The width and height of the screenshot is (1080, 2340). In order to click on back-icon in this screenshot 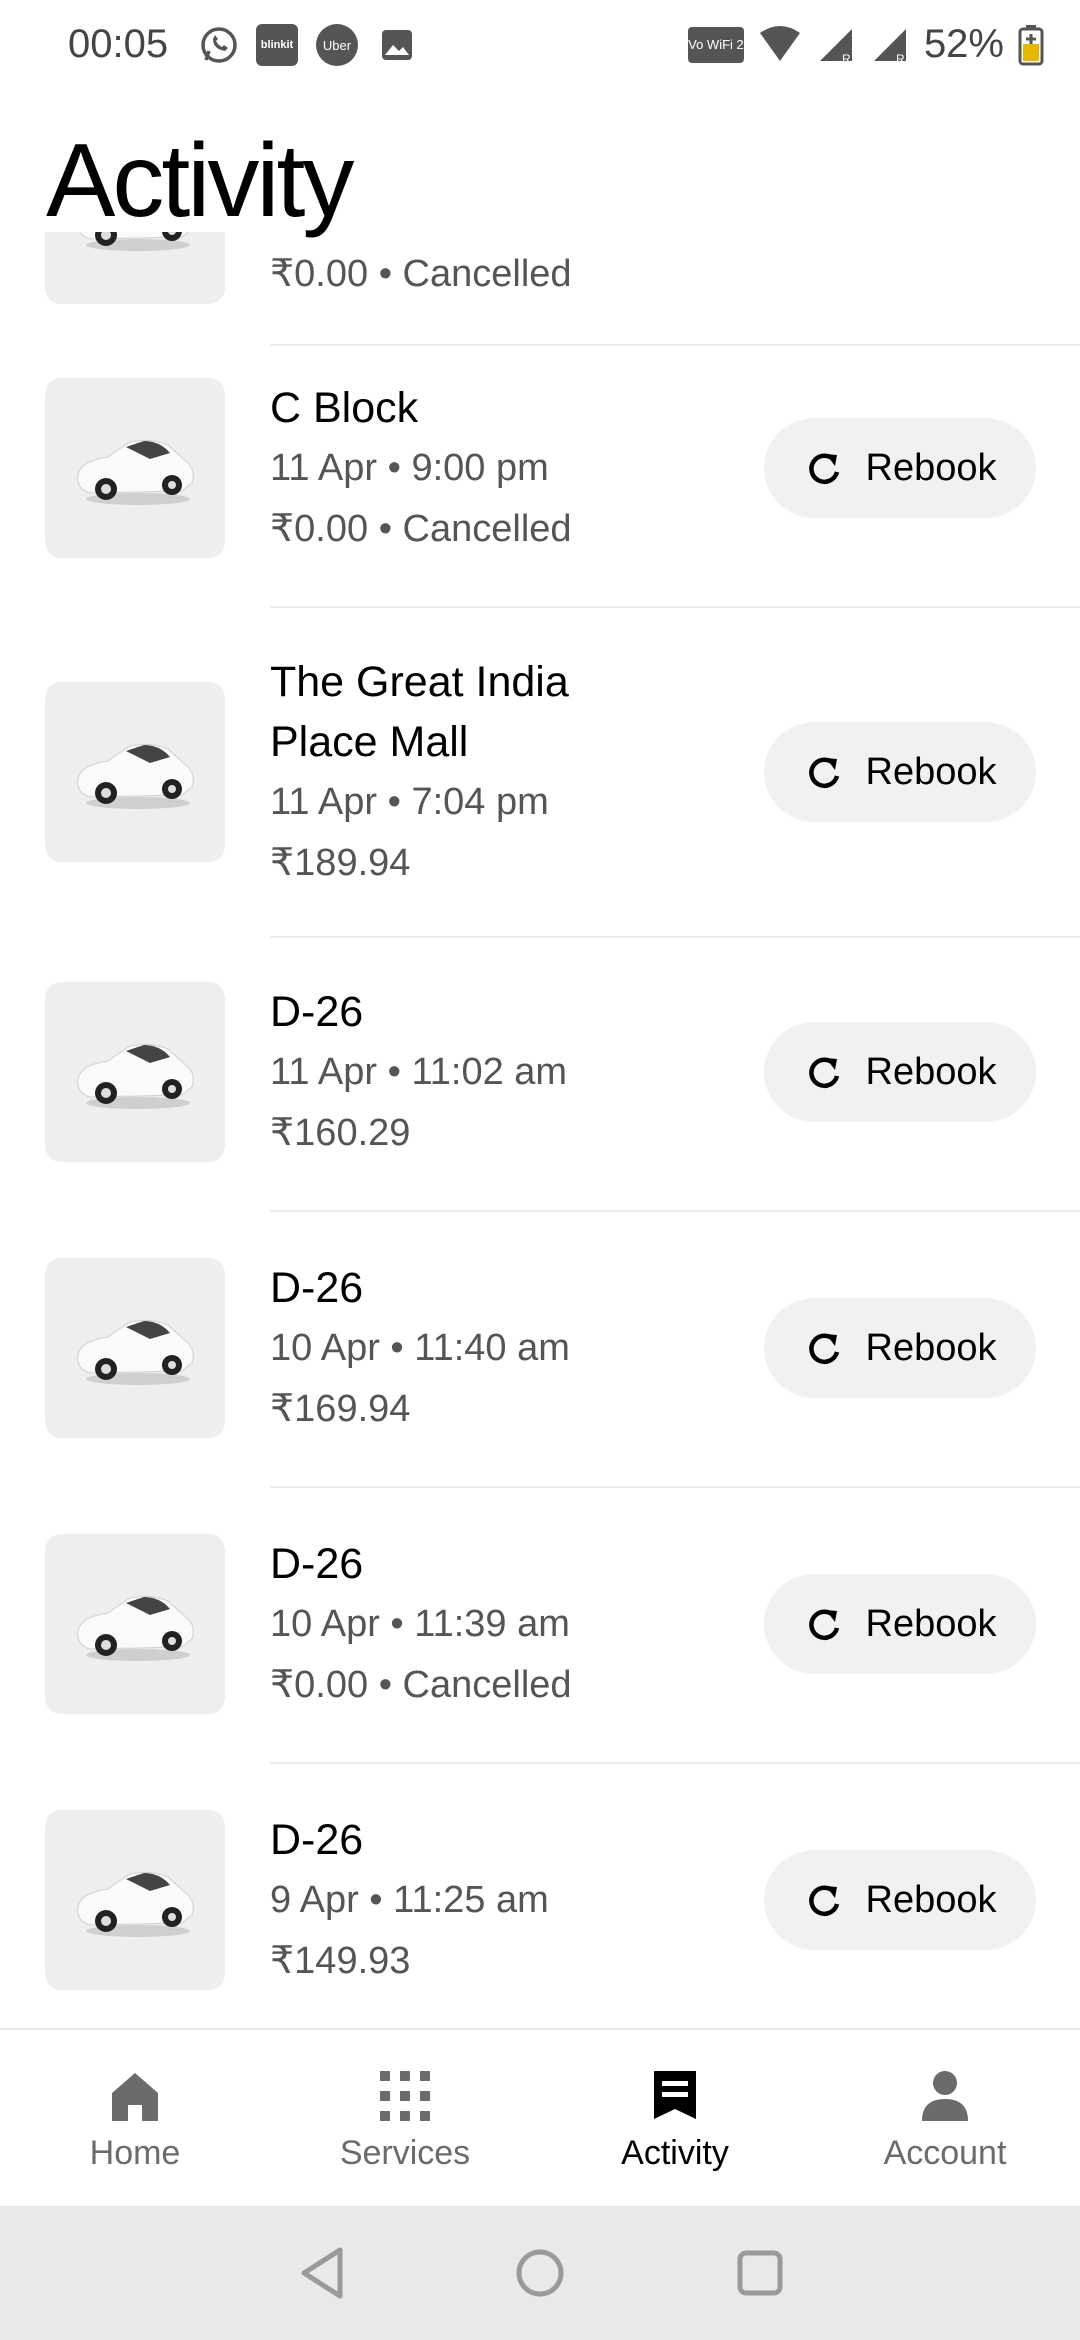, I will do `click(323, 2273)`.